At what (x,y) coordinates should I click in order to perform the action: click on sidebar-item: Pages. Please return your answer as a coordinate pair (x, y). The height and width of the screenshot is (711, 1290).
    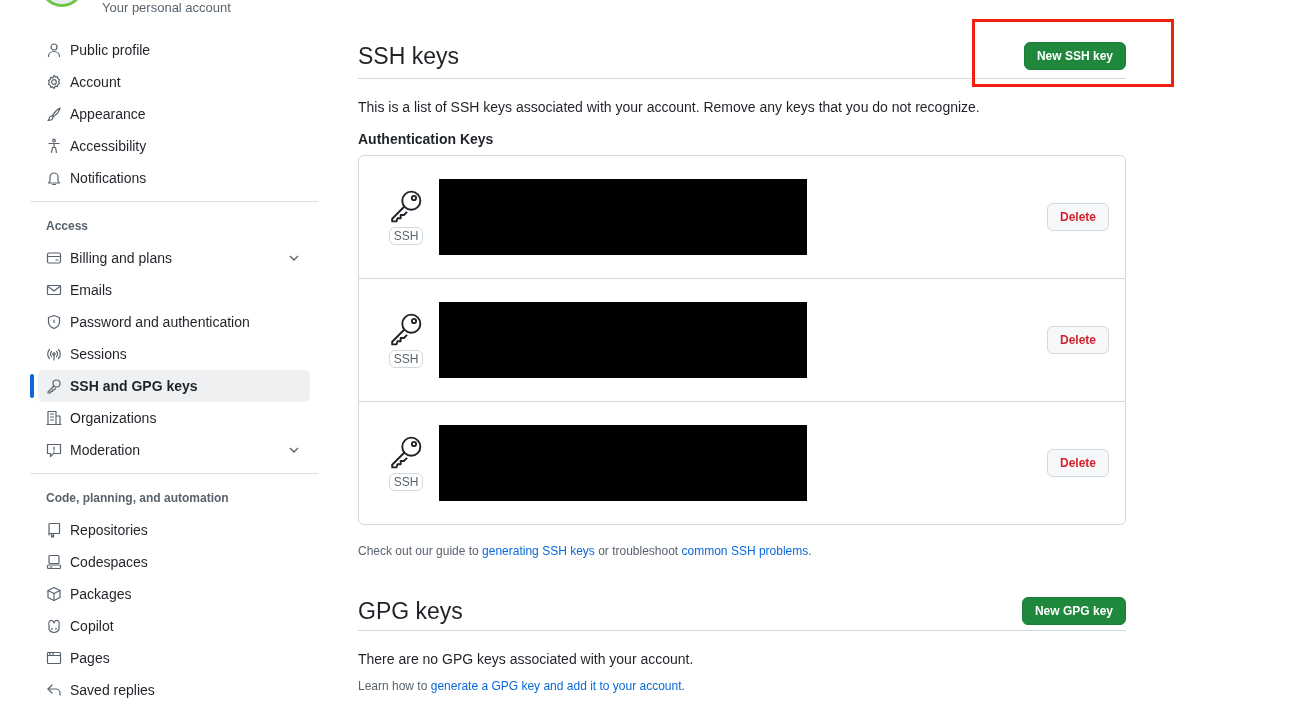
    Looking at the image, I should click on (174, 658).